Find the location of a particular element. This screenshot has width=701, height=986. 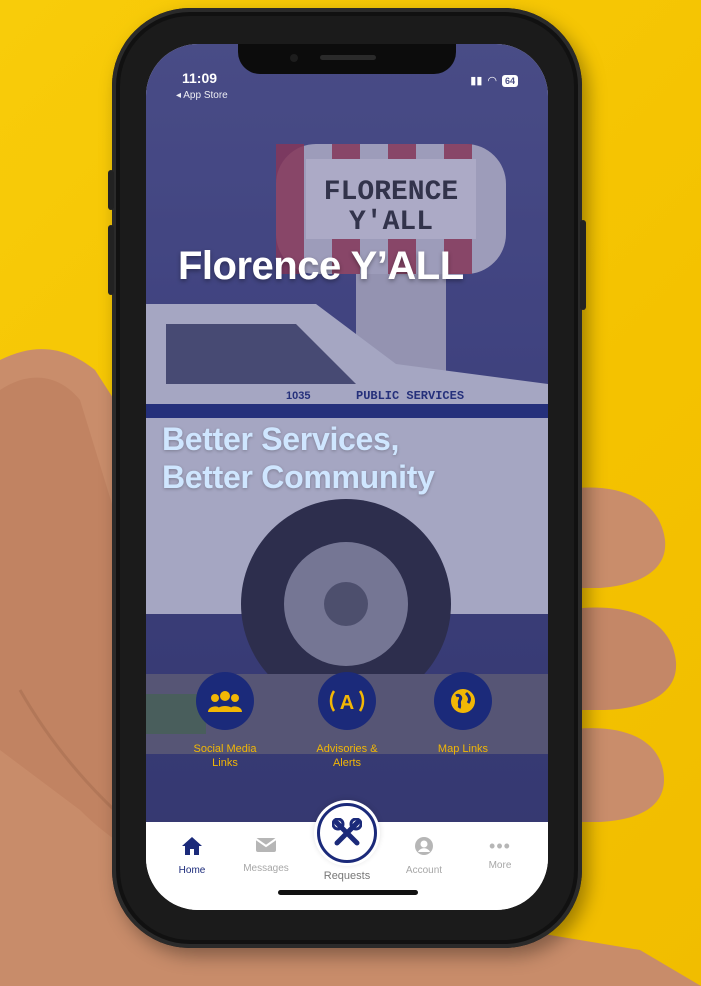

tagline-line2: Better Community is located at coordinates (298, 477).